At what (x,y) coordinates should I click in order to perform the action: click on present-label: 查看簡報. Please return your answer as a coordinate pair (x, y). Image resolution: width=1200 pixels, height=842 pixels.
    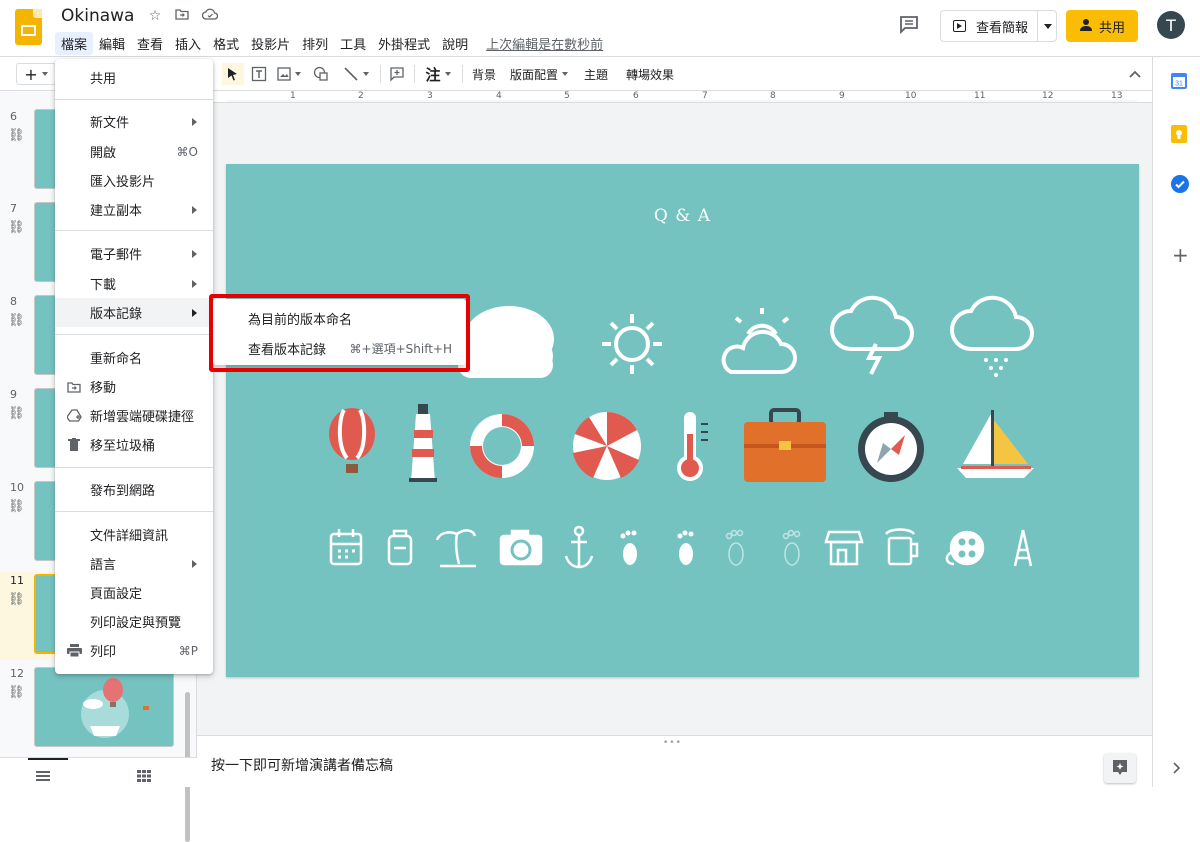
    Looking at the image, I should click on (1002, 28).